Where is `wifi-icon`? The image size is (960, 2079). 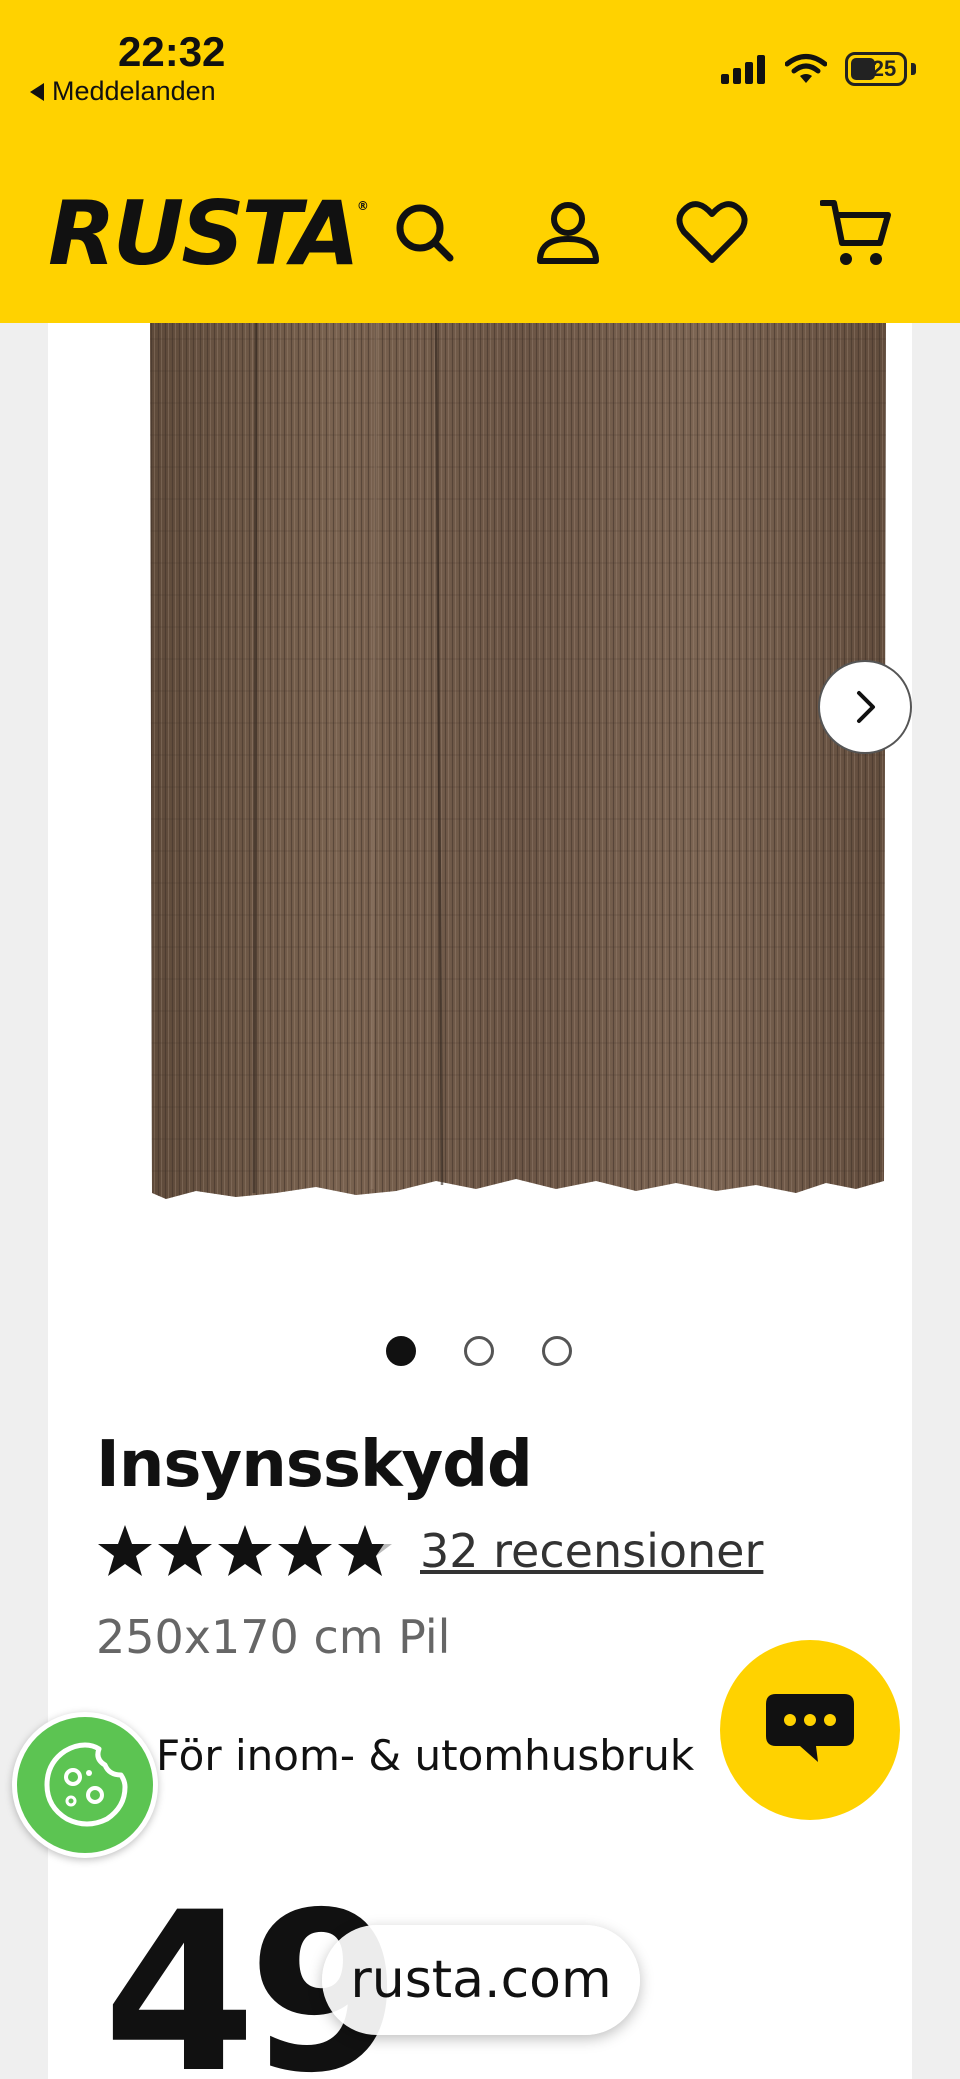 wifi-icon is located at coordinates (806, 68).